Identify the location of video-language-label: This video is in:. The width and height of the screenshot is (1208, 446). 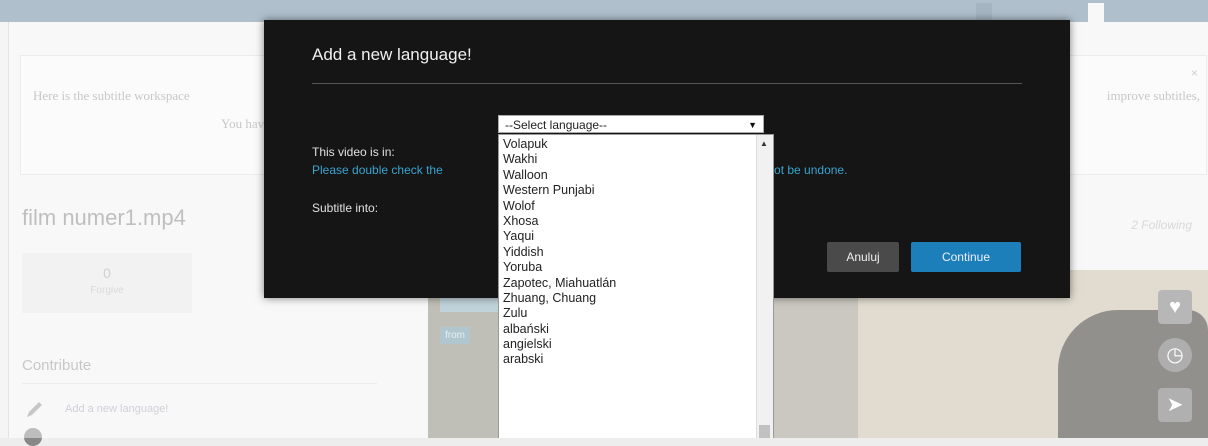
(353, 152).